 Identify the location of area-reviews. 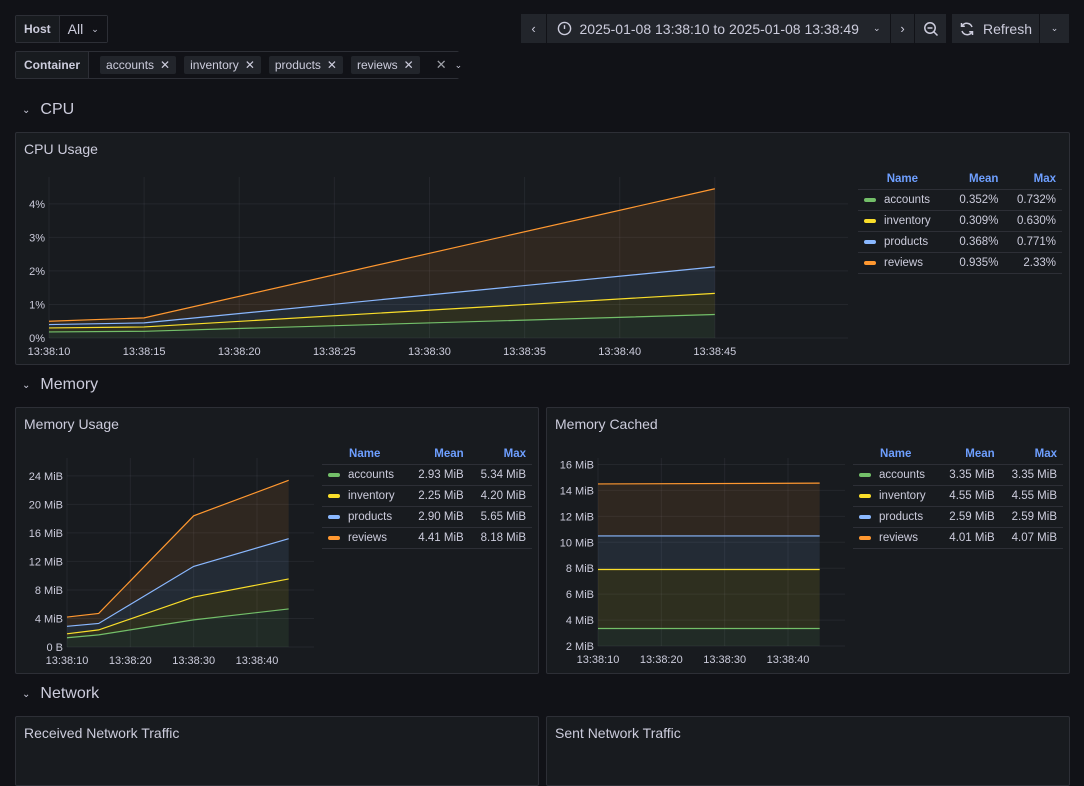
(709, 509).